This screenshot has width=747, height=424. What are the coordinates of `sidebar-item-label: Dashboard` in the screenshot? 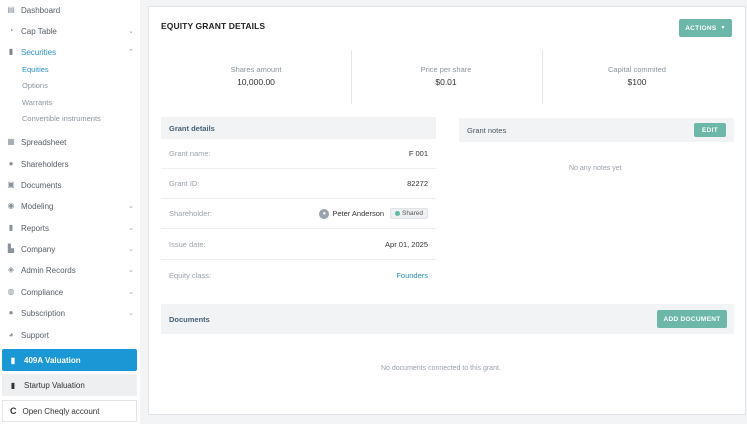 It's located at (41, 10).